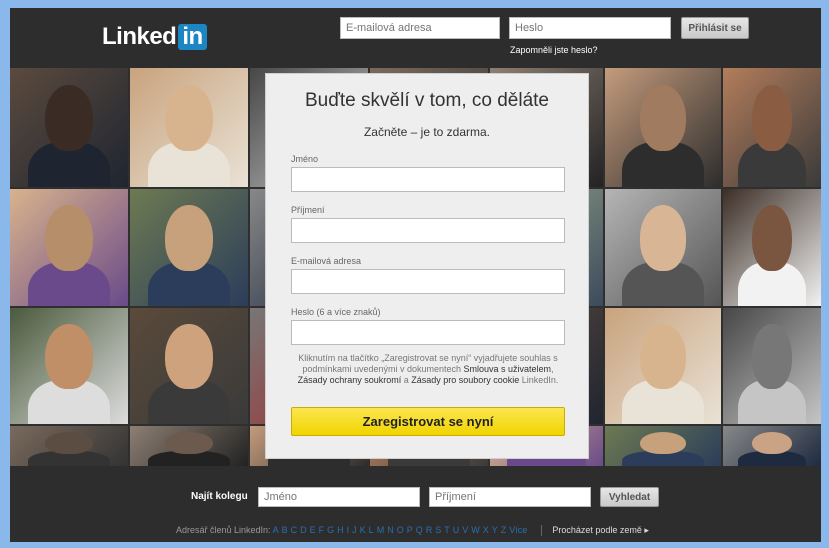  What do you see at coordinates (420, 28) in the screenshot?
I see `header-email-input` at bounding box center [420, 28].